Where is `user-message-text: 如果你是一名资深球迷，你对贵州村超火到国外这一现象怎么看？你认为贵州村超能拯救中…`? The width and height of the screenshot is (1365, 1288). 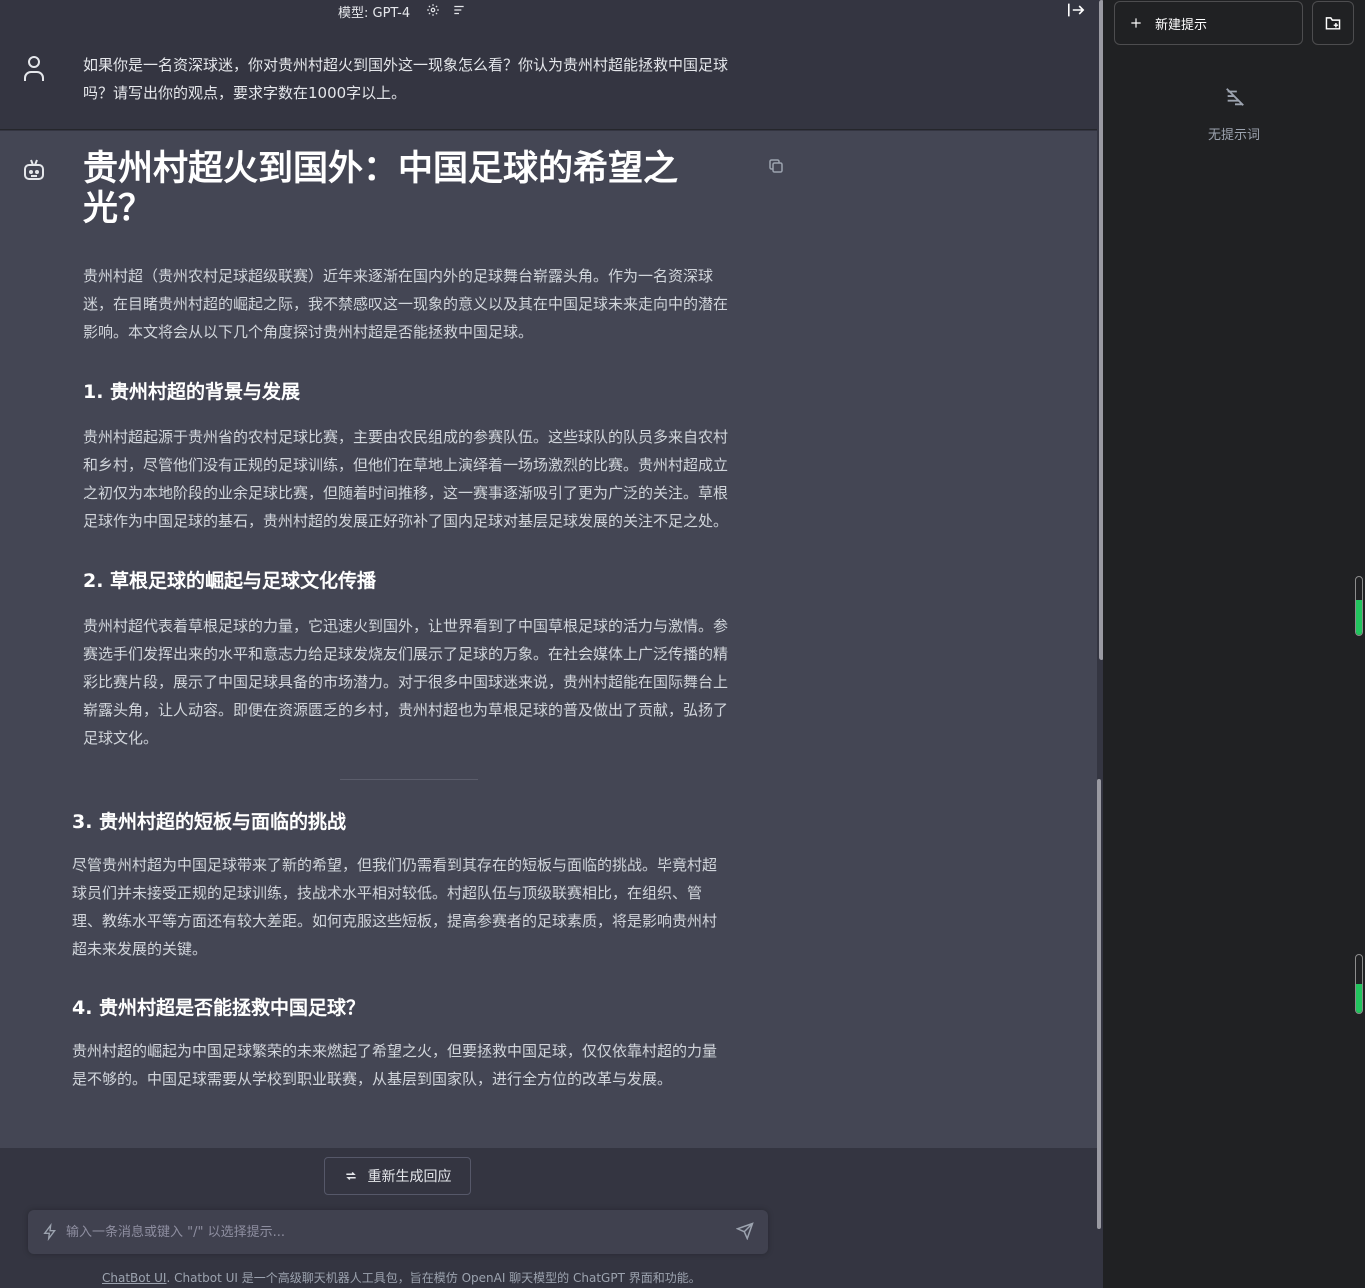 user-message-text: 如果你是一名资深球迷，你对贵州村超火到国外这一现象怎么看？你认为贵州村超能拯救中… is located at coordinates (406, 79).